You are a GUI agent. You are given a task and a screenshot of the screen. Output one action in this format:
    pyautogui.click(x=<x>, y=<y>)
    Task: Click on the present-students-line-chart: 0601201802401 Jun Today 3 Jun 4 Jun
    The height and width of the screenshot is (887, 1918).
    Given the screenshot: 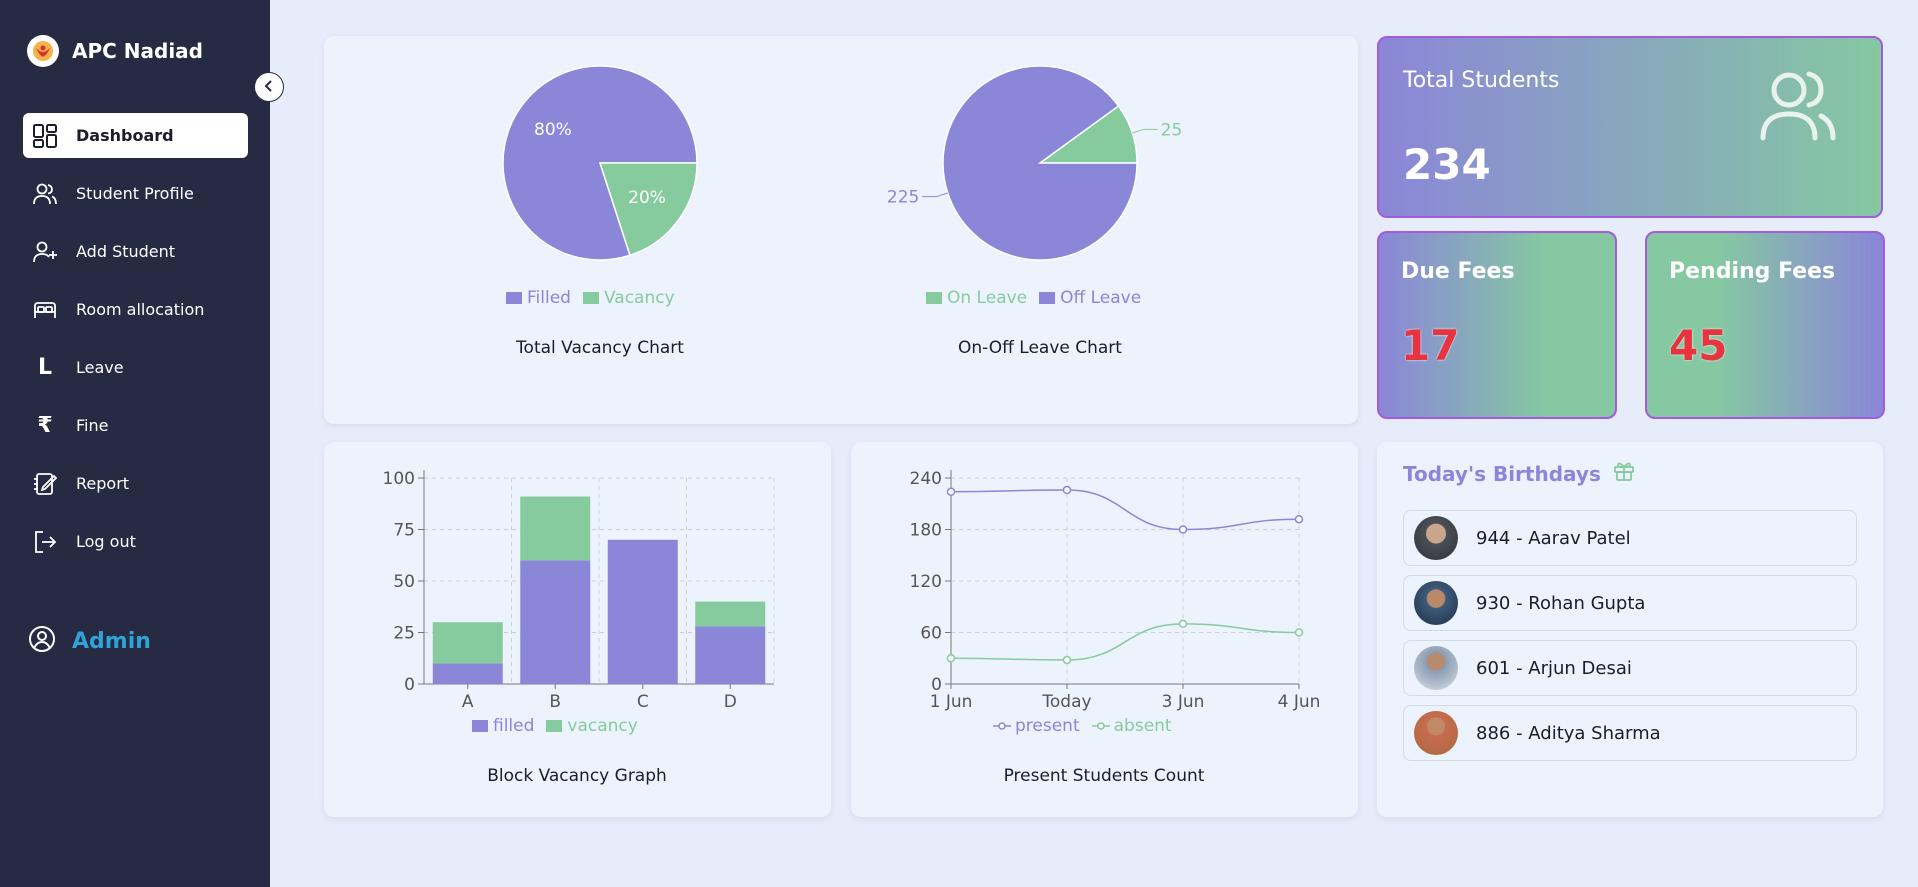 What is the action you would take?
    pyautogui.click(x=1115, y=590)
    